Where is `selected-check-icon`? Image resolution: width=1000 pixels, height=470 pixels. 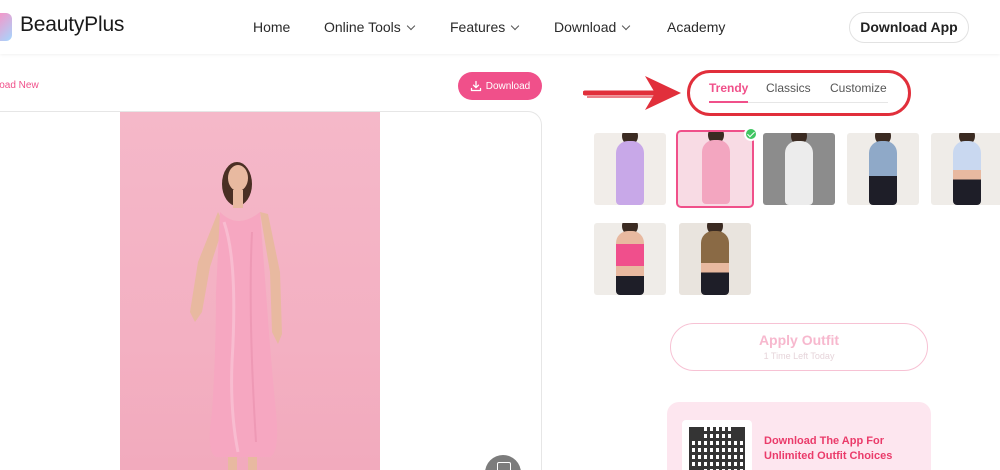
selected-check-icon is located at coordinates (751, 134).